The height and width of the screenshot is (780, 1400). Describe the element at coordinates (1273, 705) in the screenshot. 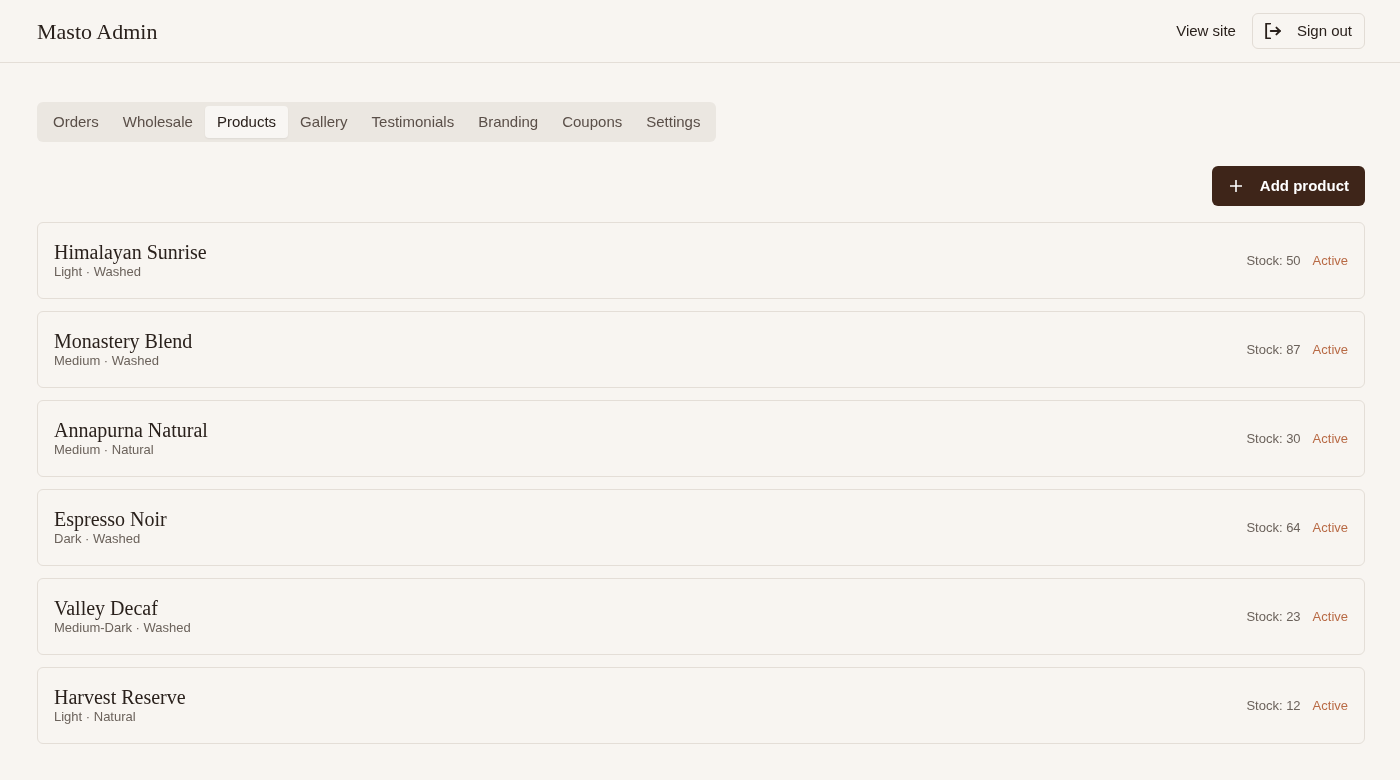

I see `stock-count: Stock: 12` at that location.